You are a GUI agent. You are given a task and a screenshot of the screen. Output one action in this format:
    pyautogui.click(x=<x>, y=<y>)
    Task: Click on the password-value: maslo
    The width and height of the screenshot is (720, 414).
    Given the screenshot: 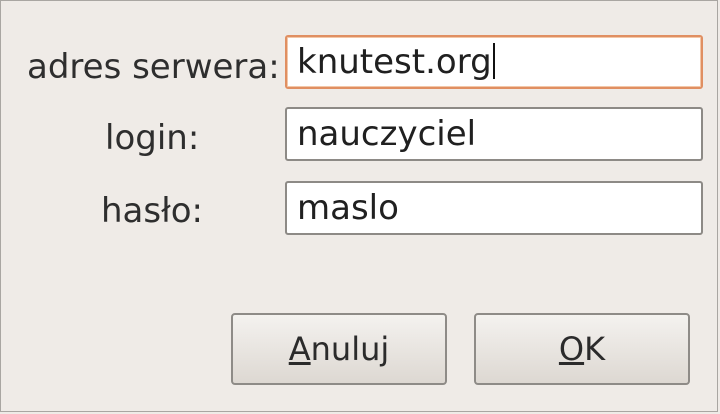 What is the action you would take?
    pyautogui.click(x=348, y=208)
    